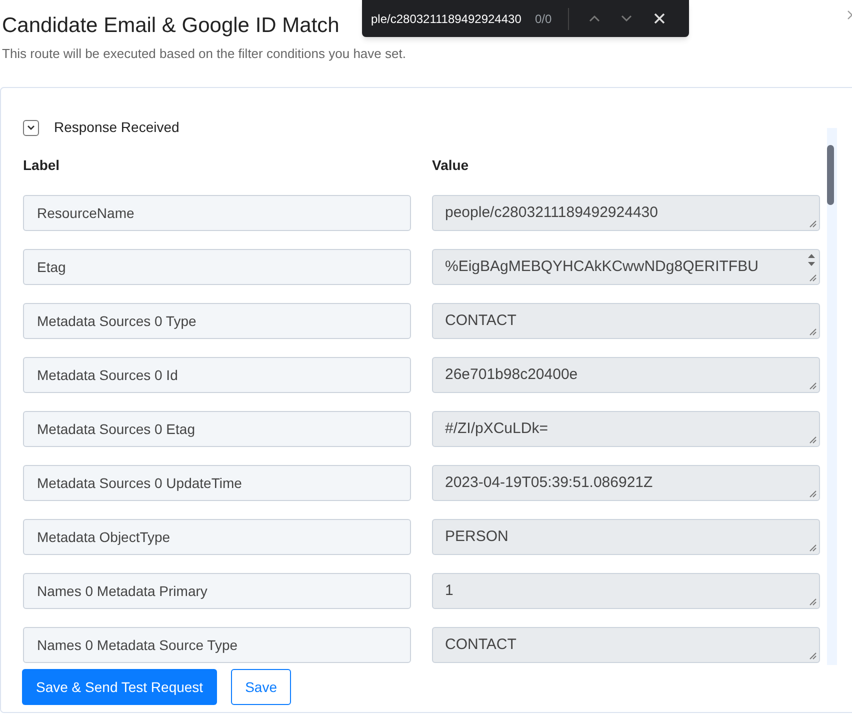  Describe the element at coordinates (204, 54) in the screenshot. I see `dialog-subtitle: This route will be executed based on the filter conditions you have set.` at that location.